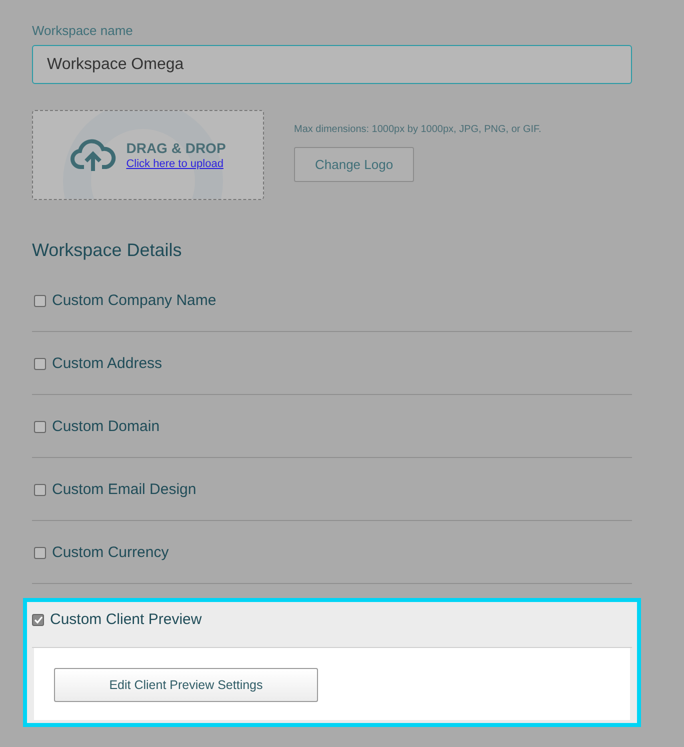  Describe the element at coordinates (110, 552) in the screenshot. I see `option-label: Custom Currency` at that location.